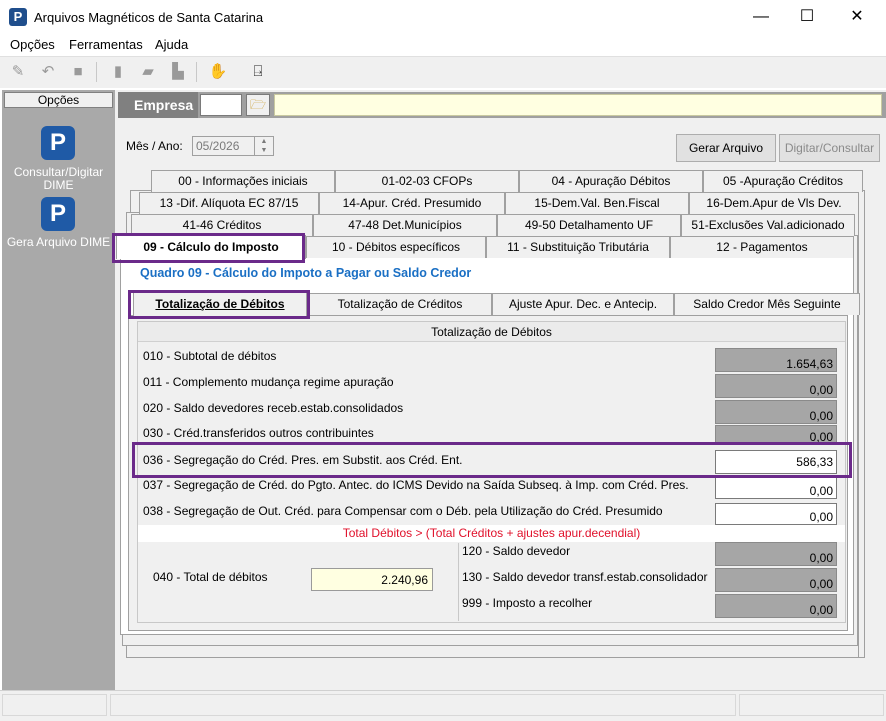  Describe the element at coordinates (767, 304) in the screenshot. I see `subtab-saldo-credor: Saldo Credor Mês Seguinte` at that location.